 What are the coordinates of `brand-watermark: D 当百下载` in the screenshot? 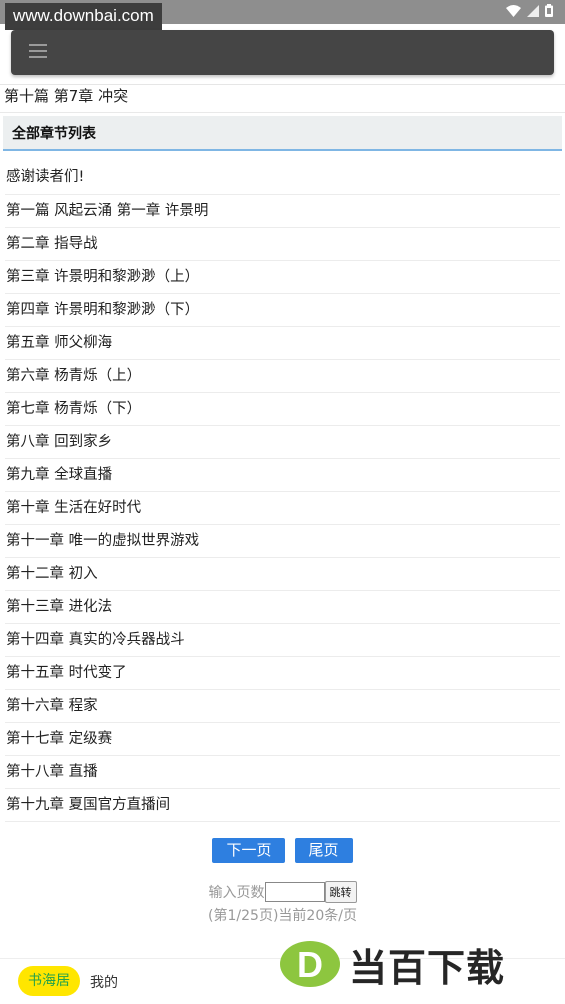 It's located at (392, 964).